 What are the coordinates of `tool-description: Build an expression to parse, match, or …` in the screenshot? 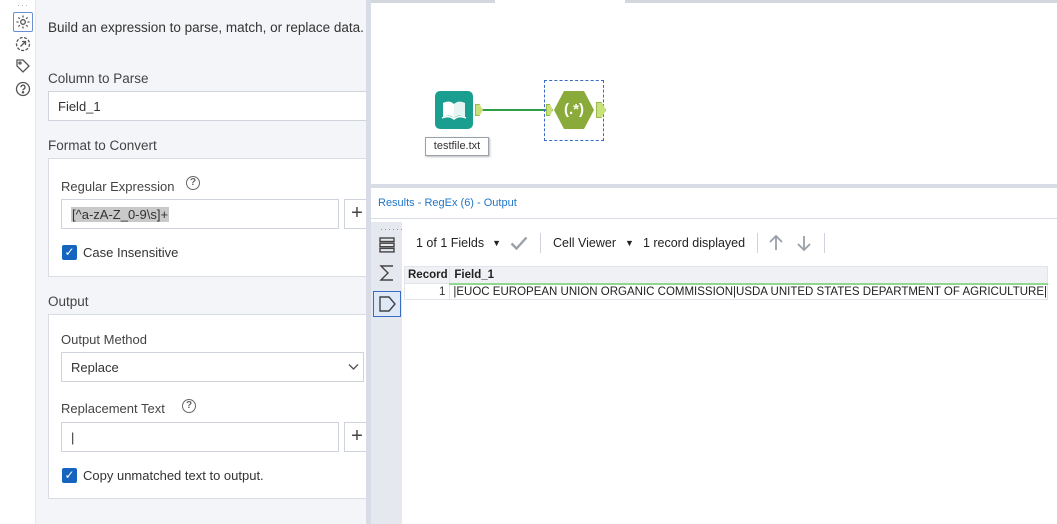 It's located at (206, 27).